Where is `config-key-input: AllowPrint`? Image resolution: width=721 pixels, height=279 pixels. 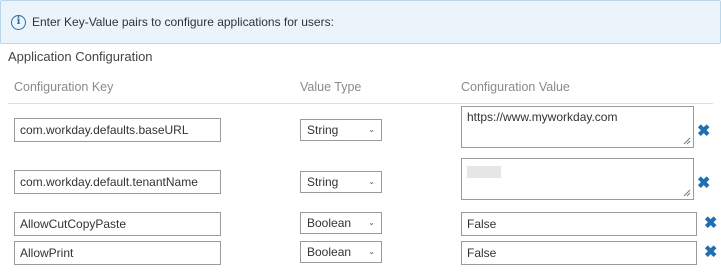 config-key-input: AllowPrint is located at coordinates (117, 253).